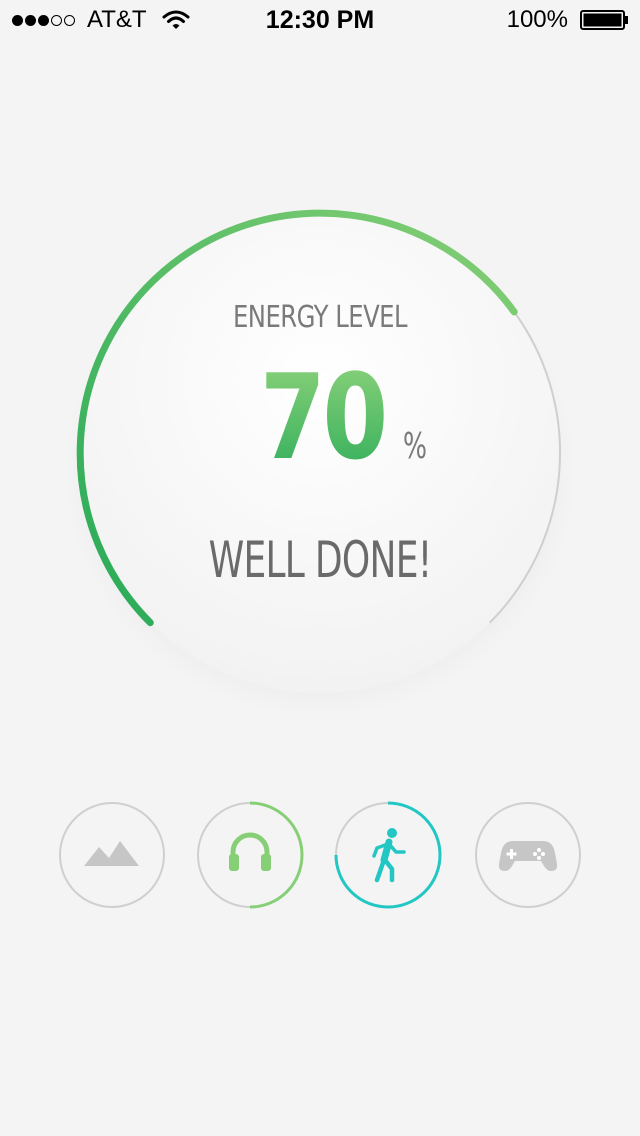  What do you see at coordinates (276, 855) in the screenshot?
I see `nav-progress-arc` at bounding box center [276, 855].